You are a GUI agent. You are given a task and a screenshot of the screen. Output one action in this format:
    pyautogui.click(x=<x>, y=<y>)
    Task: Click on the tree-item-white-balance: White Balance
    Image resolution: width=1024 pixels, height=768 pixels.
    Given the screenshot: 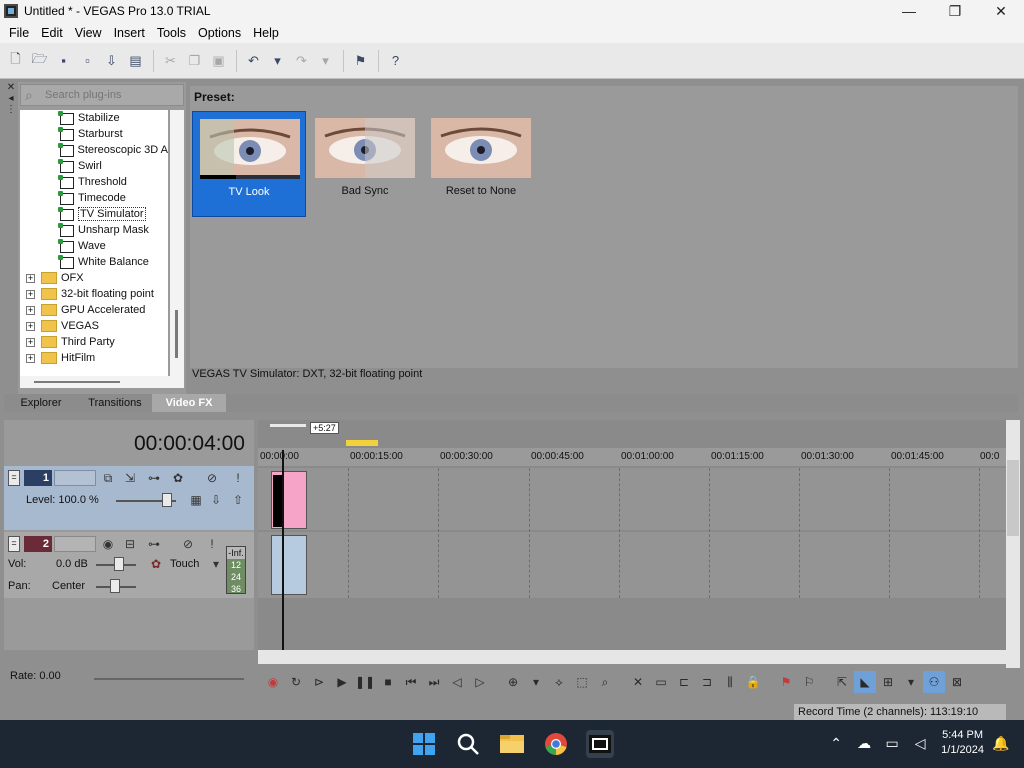 What is the action you would take?
    pyautogui.click(x=94, y=262)
    